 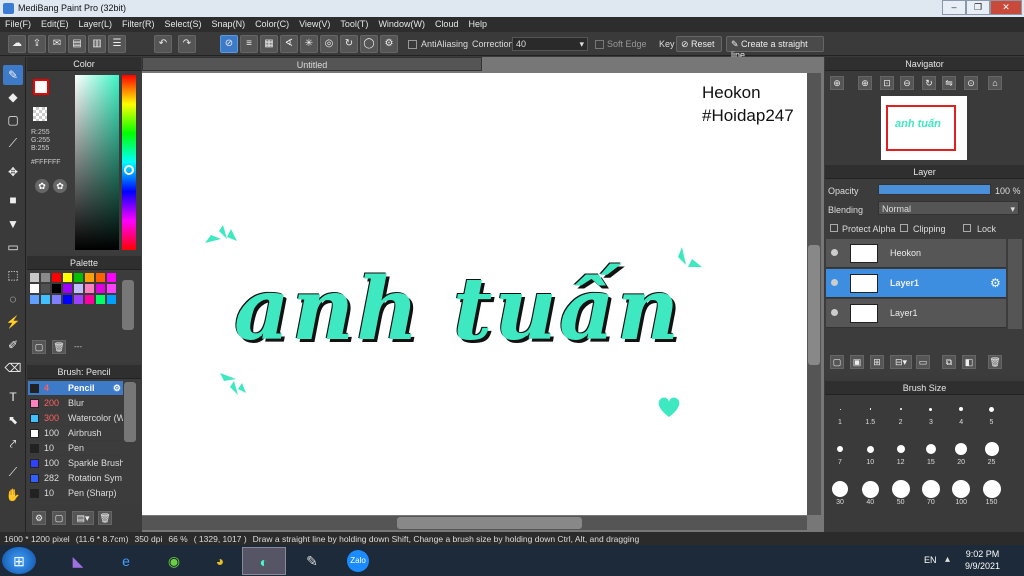 What do you see at coordinates (992, 492) in the screenshot?
I see `brush-size-cell: 150` at bounding box center [992, 492].